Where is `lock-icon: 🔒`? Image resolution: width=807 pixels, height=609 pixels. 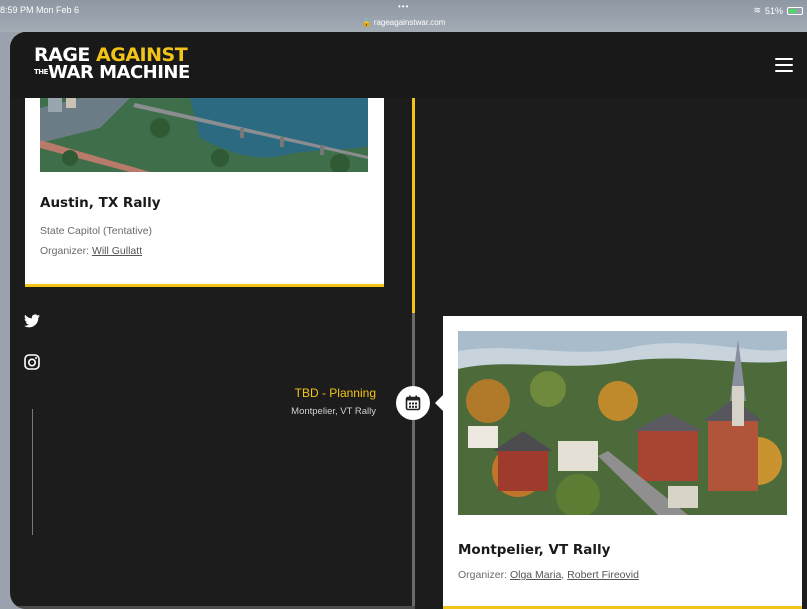 lock-icon: 🔒 is located at coordinates (366, 22).